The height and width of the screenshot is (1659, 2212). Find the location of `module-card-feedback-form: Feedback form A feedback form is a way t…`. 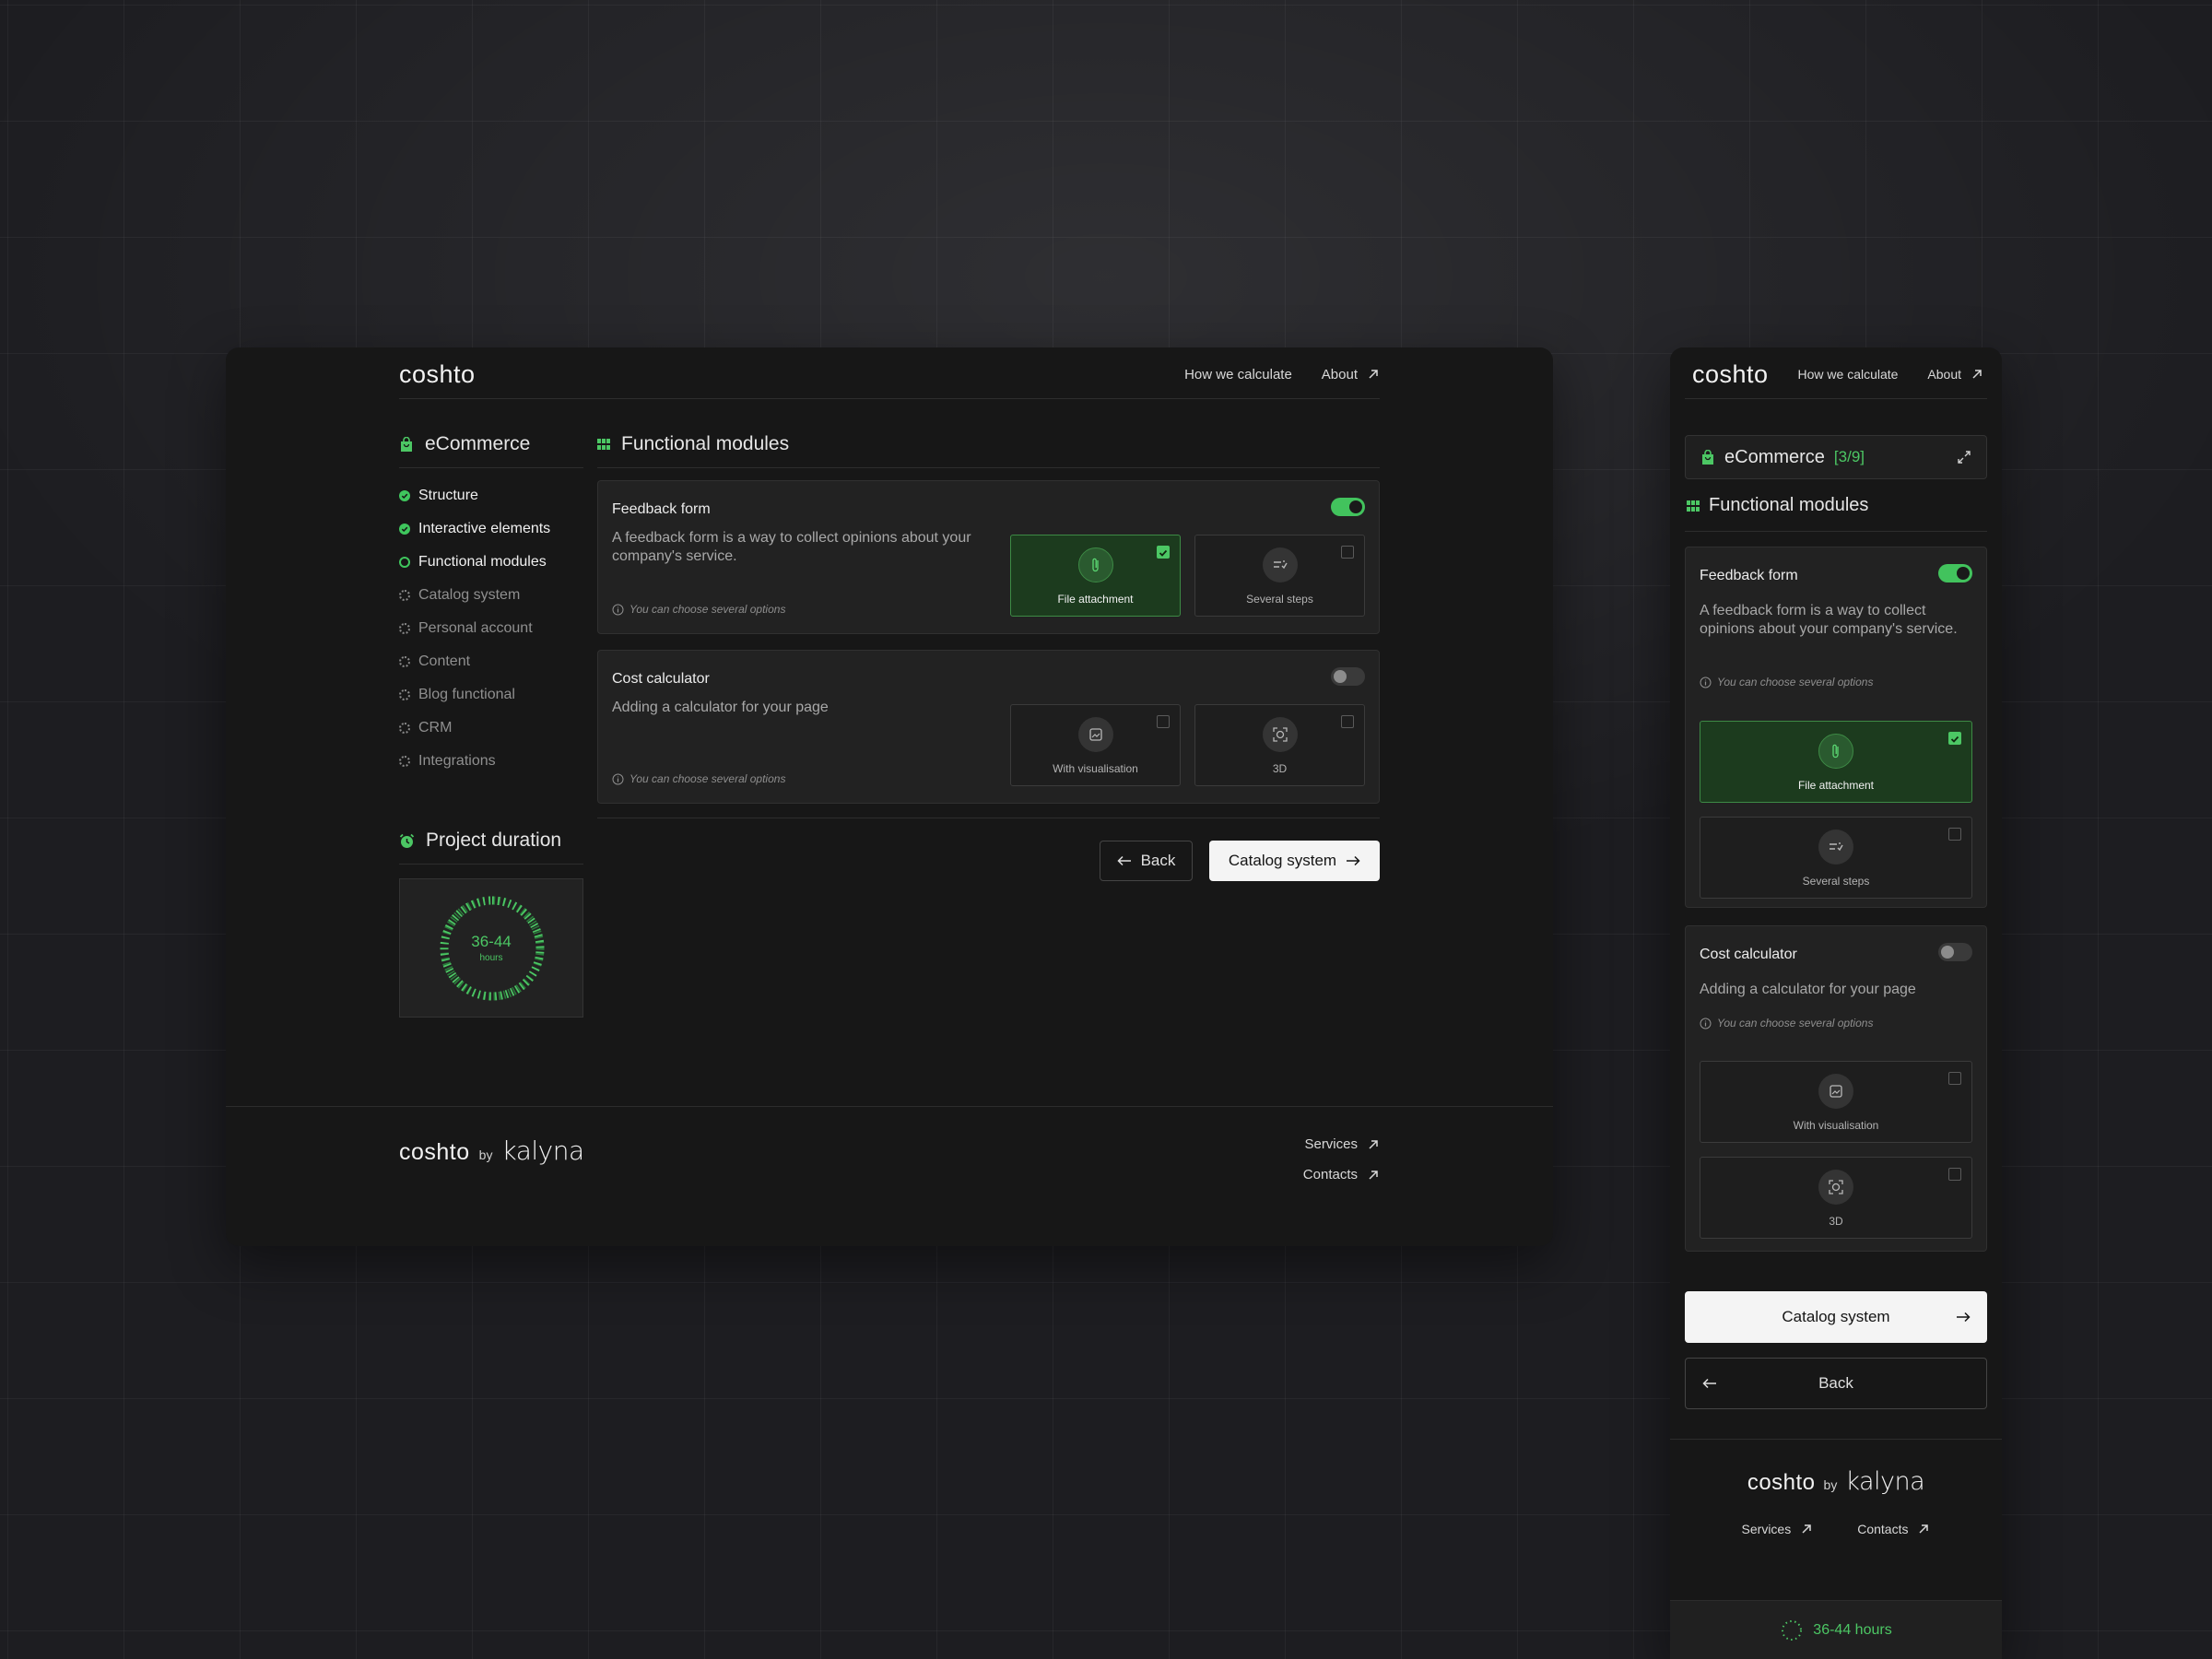

module-card-feedback-form: Feedback form A feedback form is a way t… is located at coordinates (988, 557).